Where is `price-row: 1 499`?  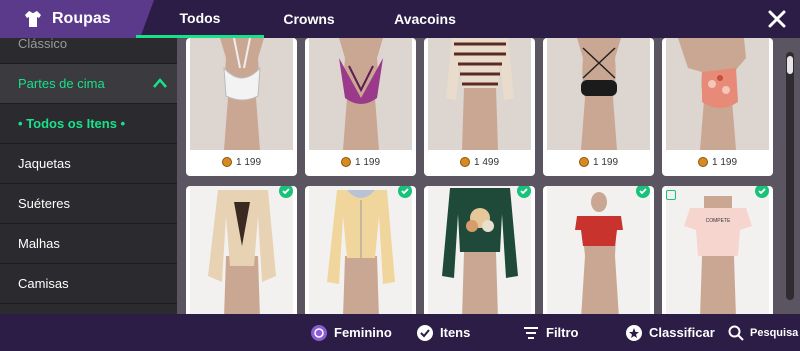
price-row: 1 499 is located at coordinates (479, 162).